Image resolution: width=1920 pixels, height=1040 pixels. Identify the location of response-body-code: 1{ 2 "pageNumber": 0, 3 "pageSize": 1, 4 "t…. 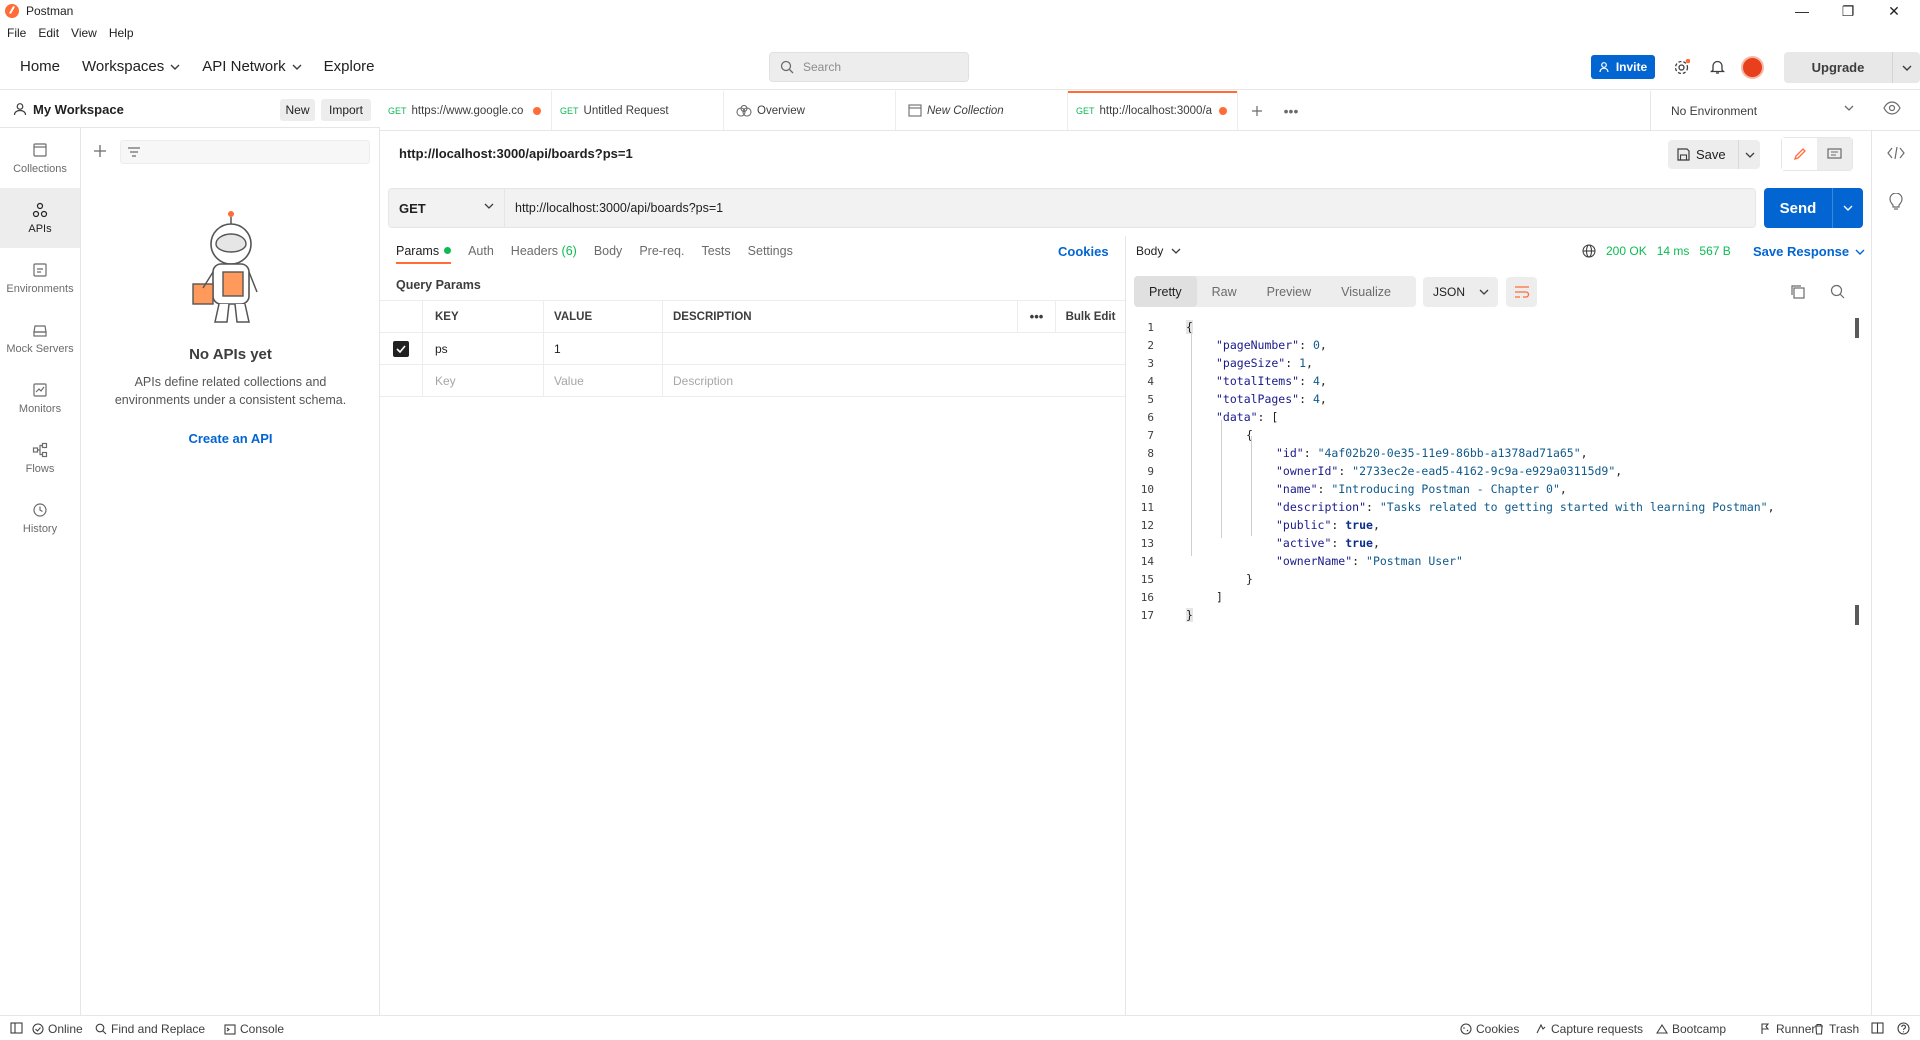
(1486, 471).